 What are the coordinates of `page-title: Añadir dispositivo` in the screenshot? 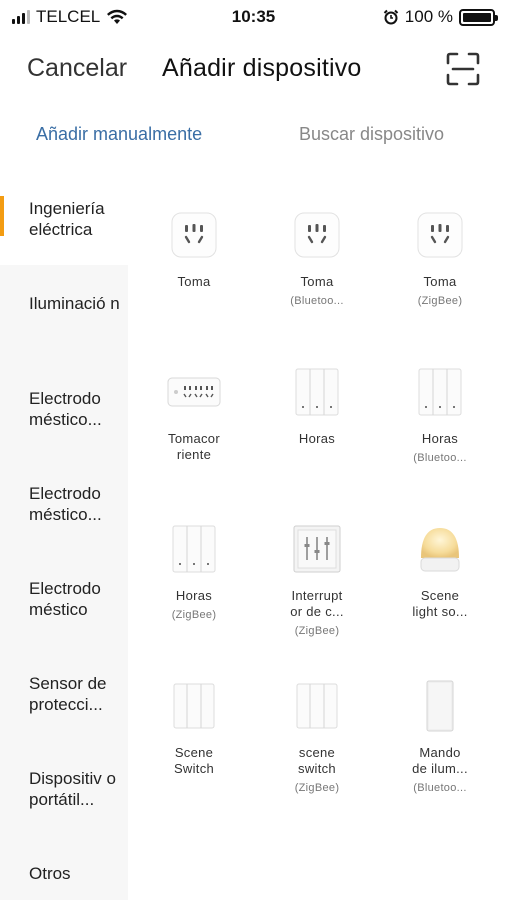 It's located at (262, 68).